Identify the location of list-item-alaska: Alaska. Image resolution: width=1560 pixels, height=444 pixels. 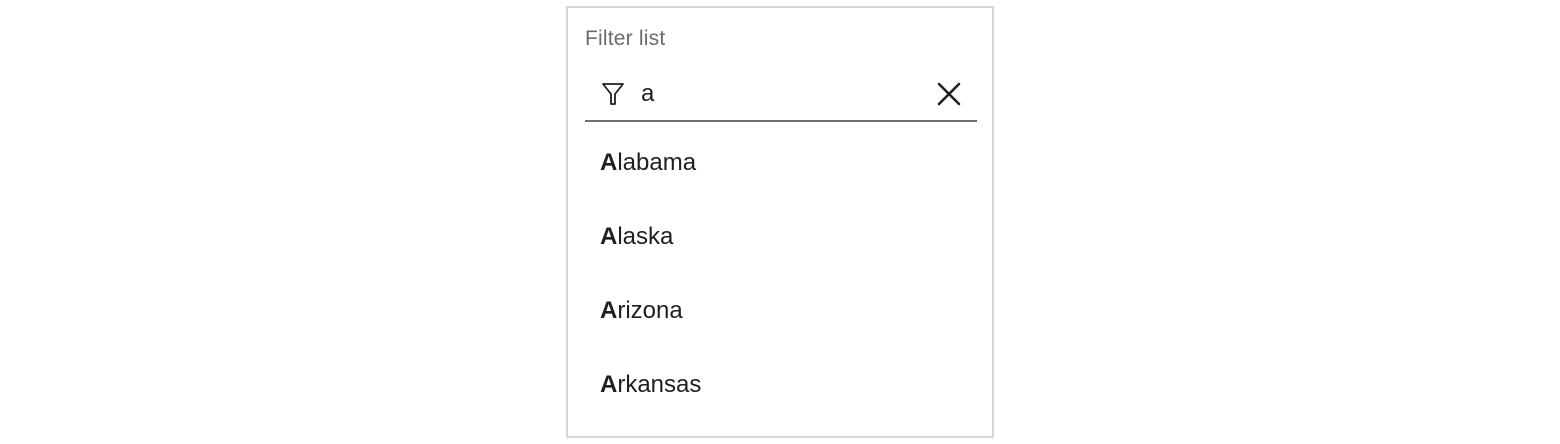
(780, 237).